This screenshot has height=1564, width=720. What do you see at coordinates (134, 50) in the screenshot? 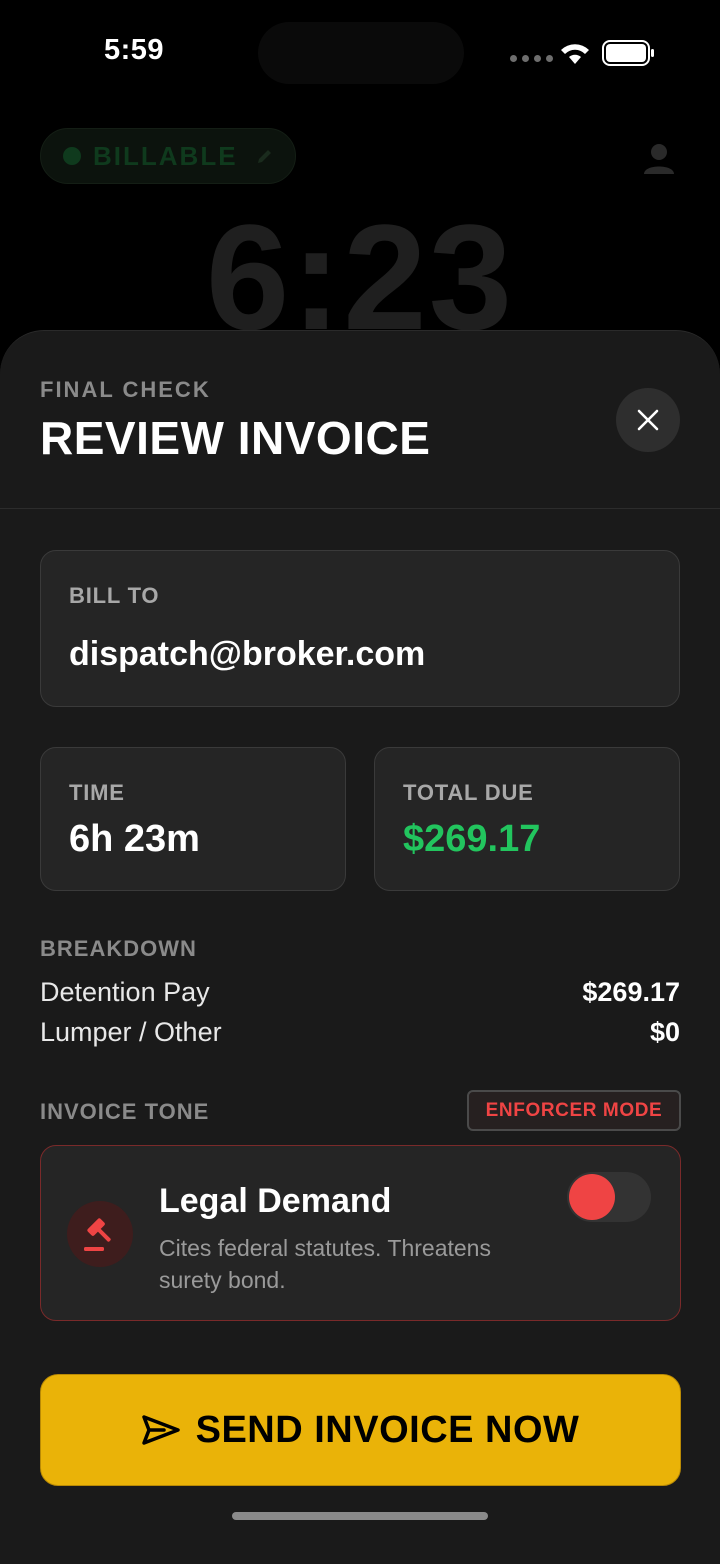
I see `status-time: 5:59` at bounding box center [134, 50].